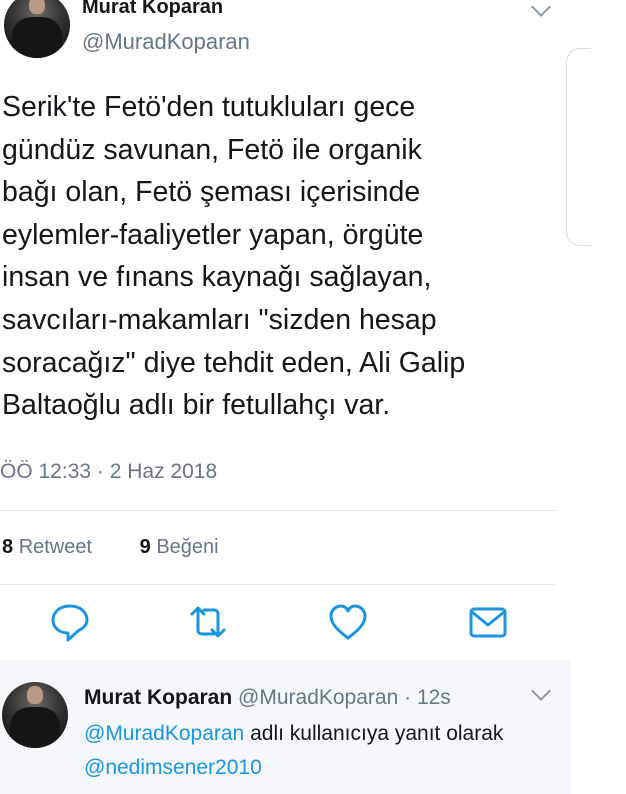 This screenshot has height=794, width=626. Describe the element at coordinates (578, 147) in the screenshot. I see `scroll-handle` at that location.